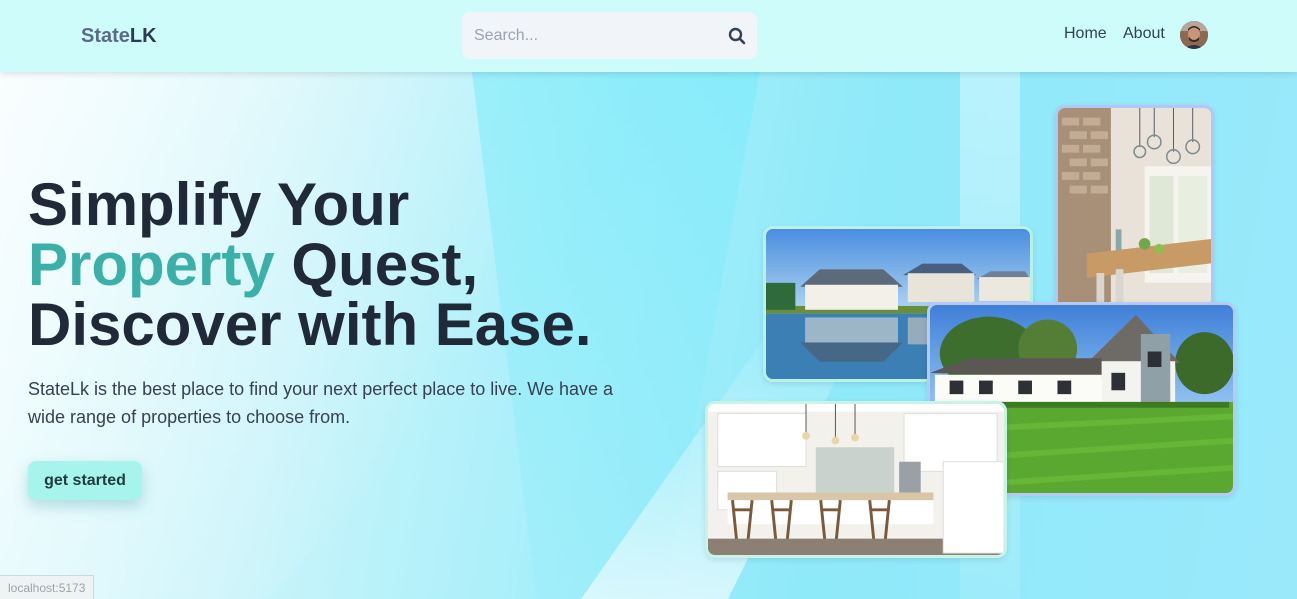 This screenshot has height=599, width=1297. Describe the element at coordinates (105, 36) in the screenshot. I see `logo-part-state: State` at that location.